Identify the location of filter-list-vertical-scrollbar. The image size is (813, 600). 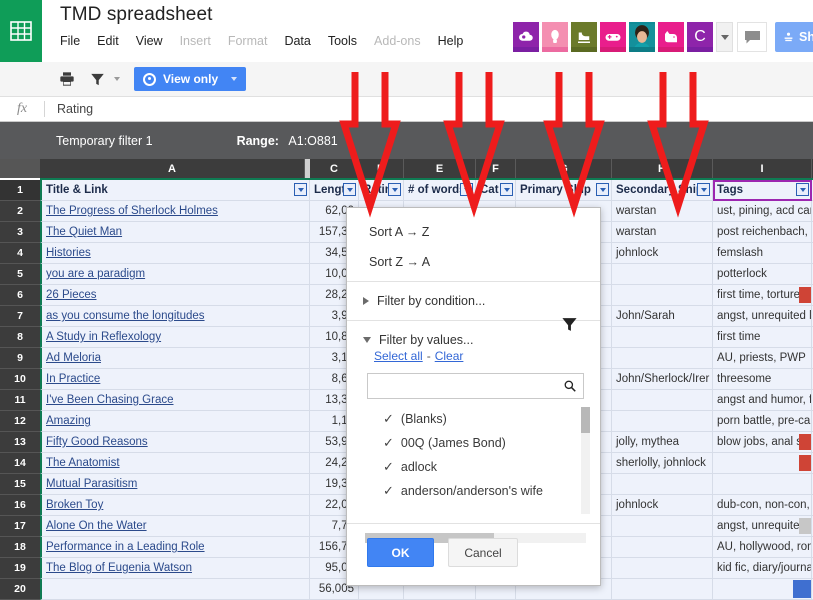
(585, 460).